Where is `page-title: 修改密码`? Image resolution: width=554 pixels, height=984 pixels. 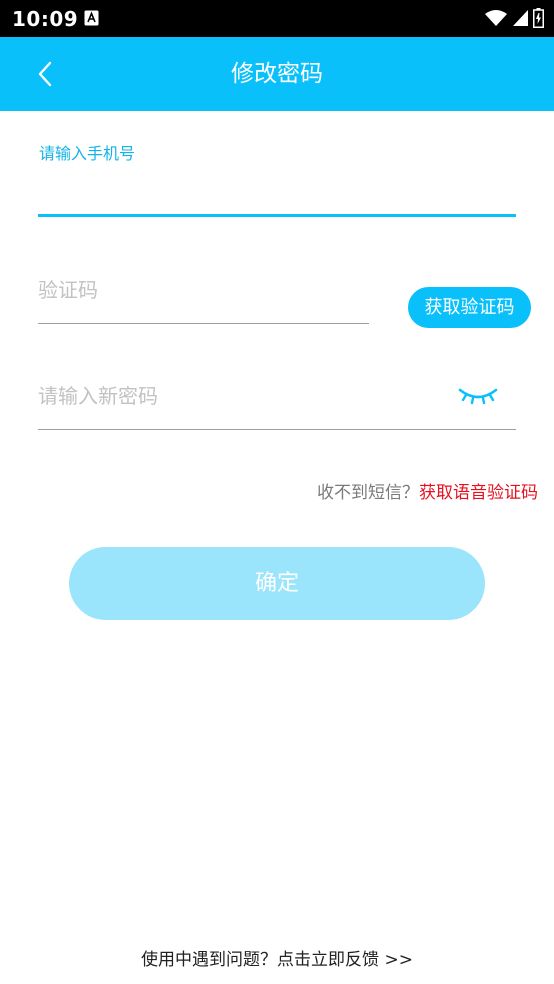 page-title: 修改密码 is located at coordinates (277, 74).